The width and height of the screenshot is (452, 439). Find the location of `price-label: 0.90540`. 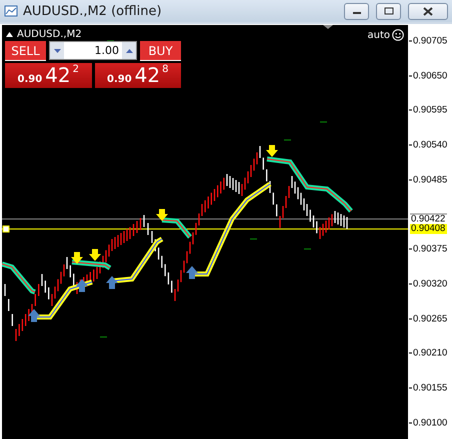

price-label: 0.90540 is located at coordinates (430, 145).